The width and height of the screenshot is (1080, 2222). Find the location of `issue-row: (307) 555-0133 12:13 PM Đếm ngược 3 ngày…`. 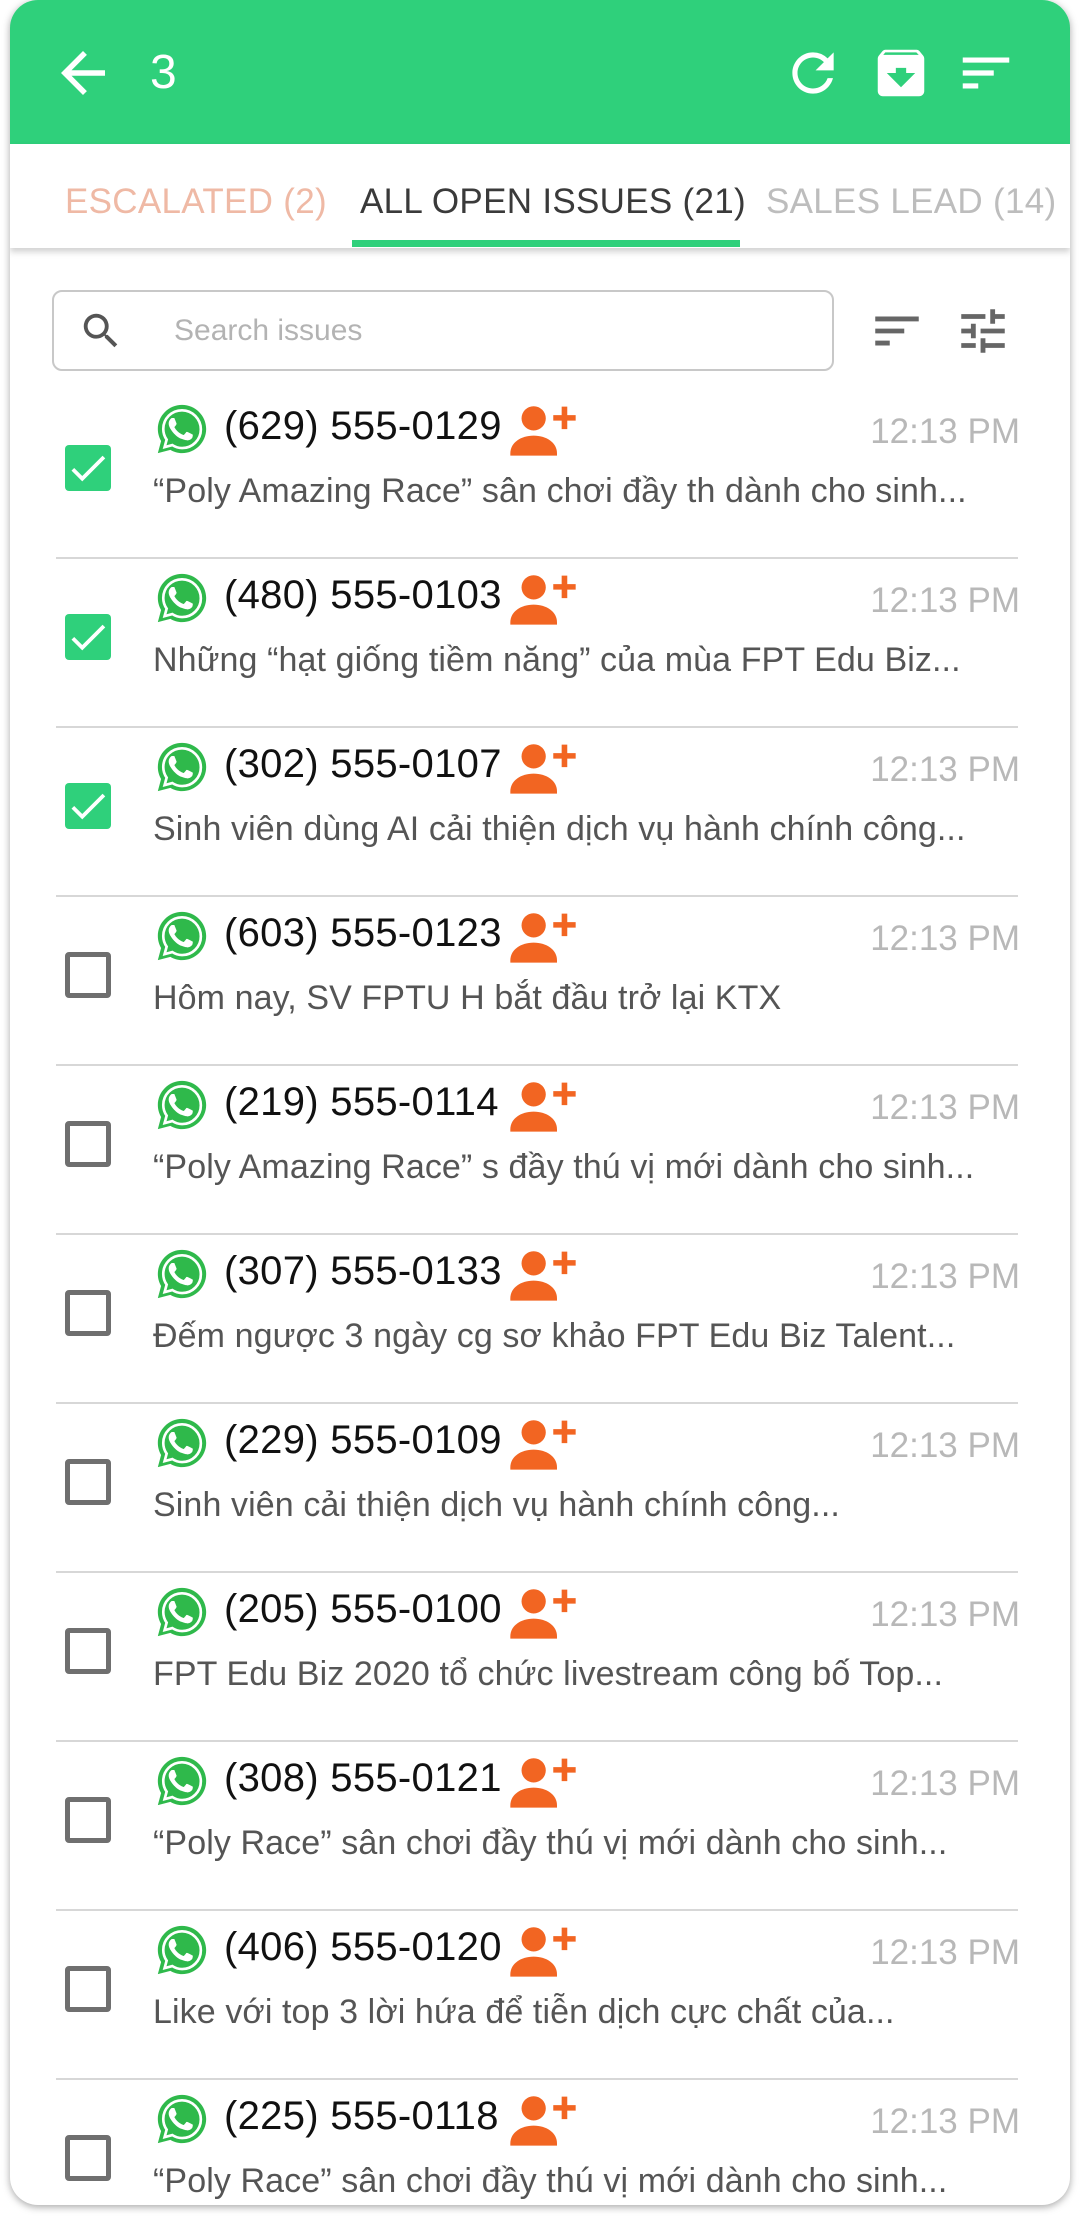

issue-row: (307) 555-0133 12:13 PM Đếm ngược 3 ngày… is located at coordinates (540, 1319).